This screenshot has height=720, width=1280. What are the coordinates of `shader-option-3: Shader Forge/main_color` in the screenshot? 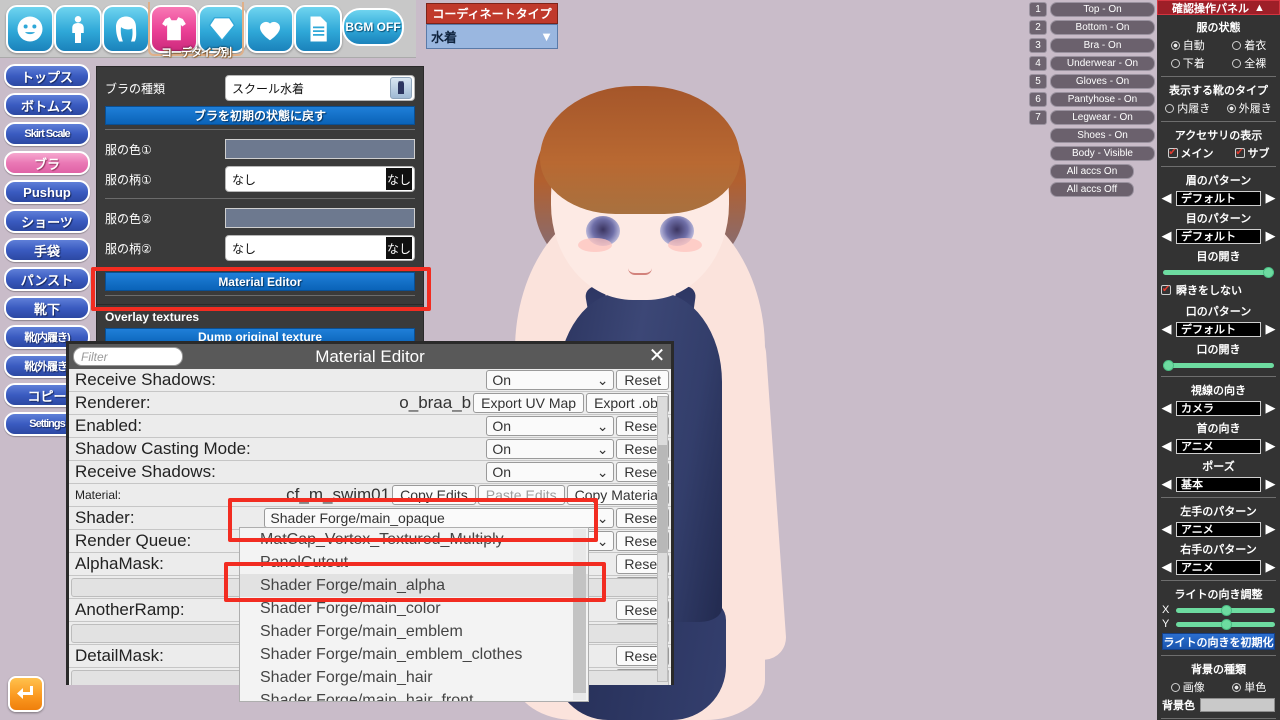 It's located at (414, 608).